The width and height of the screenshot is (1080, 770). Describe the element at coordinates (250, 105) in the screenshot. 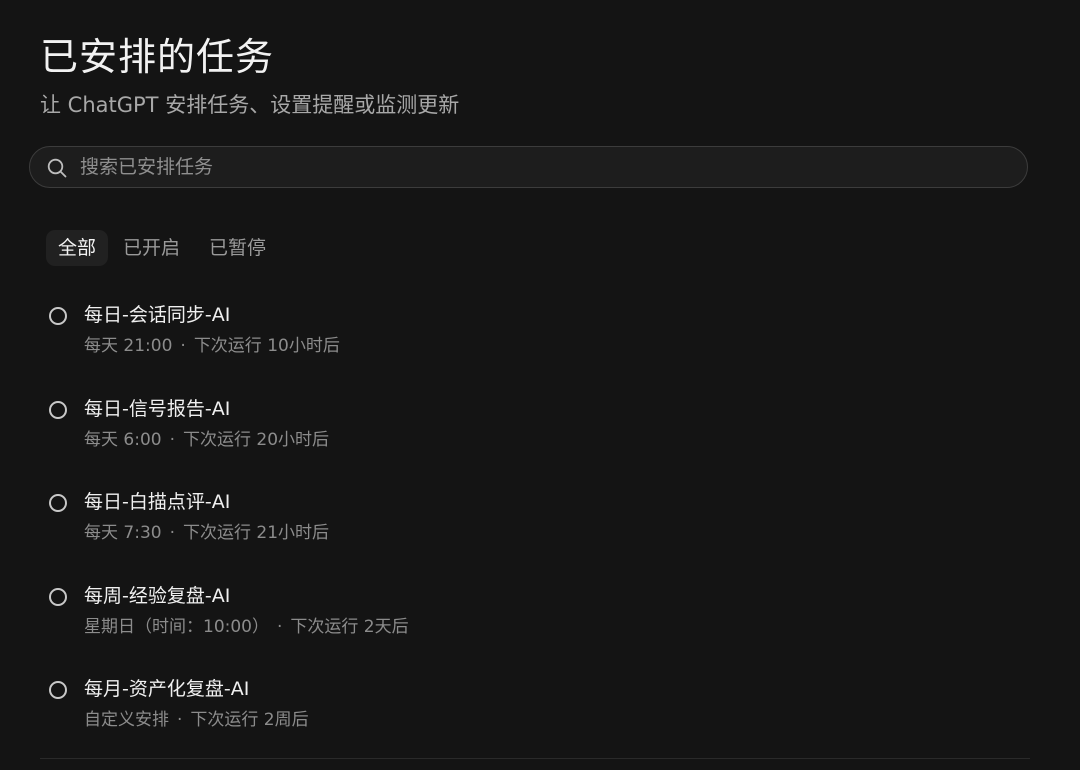

I see `page-subtitle: 让 ChatGPT 安排任务、设置提醒或监测更新` at that location.